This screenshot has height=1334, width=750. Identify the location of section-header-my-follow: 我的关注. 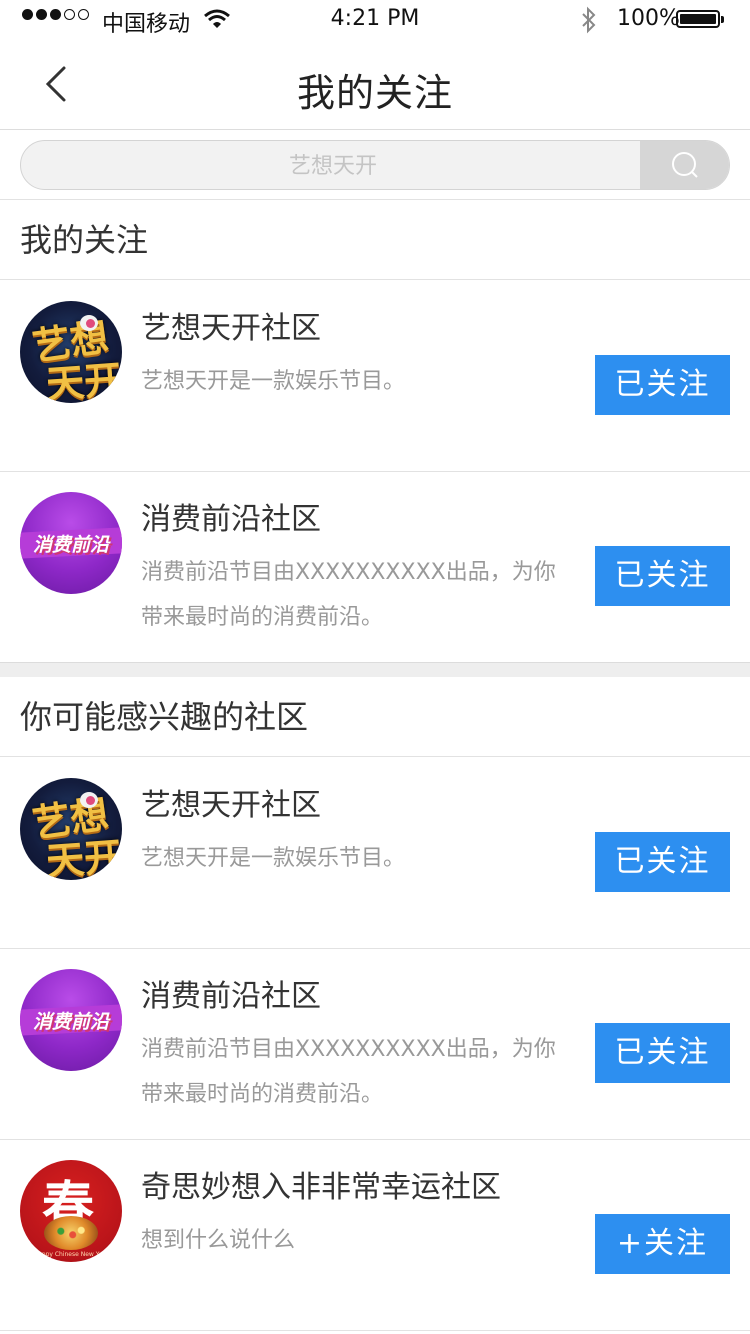
(375, 240).